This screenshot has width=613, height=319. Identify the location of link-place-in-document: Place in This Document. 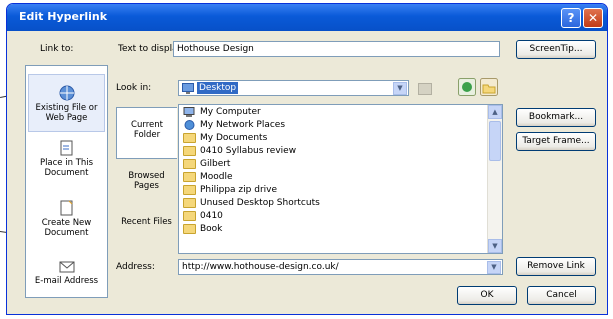
(66, 159).